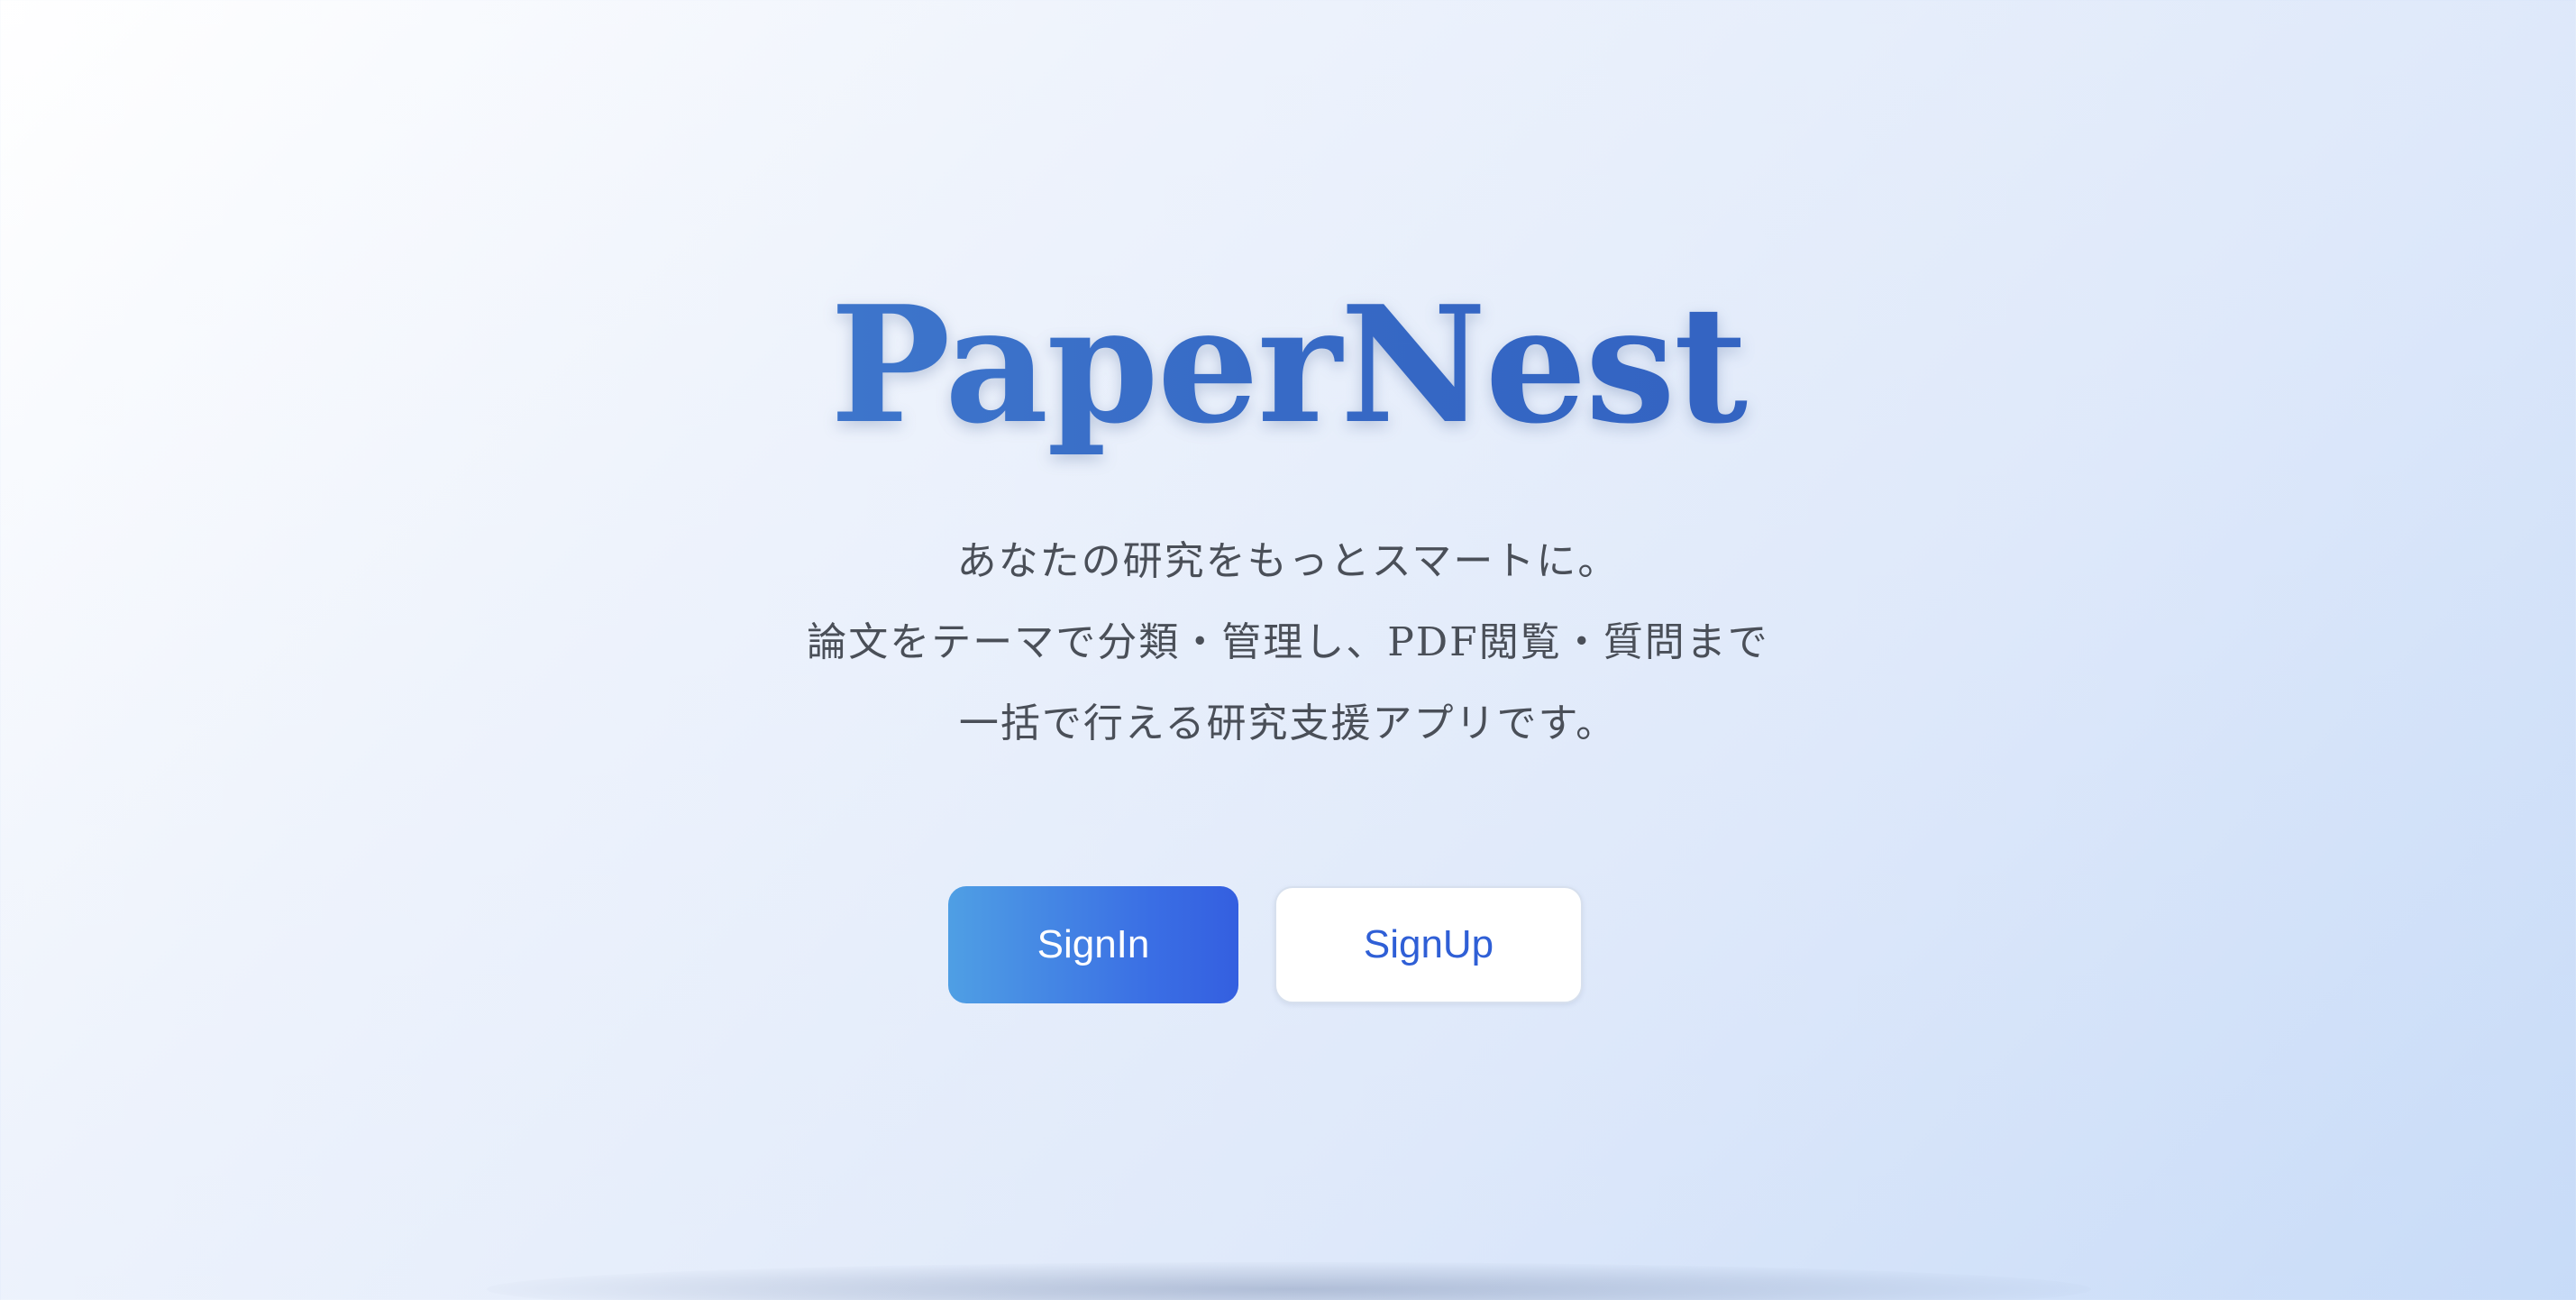 Image resolution: width=2576 pixels, height=1300 pixels. Describe the element at coordinates (1093, 944) in the screenshot. I see `signin-button: SignIn` at that location.